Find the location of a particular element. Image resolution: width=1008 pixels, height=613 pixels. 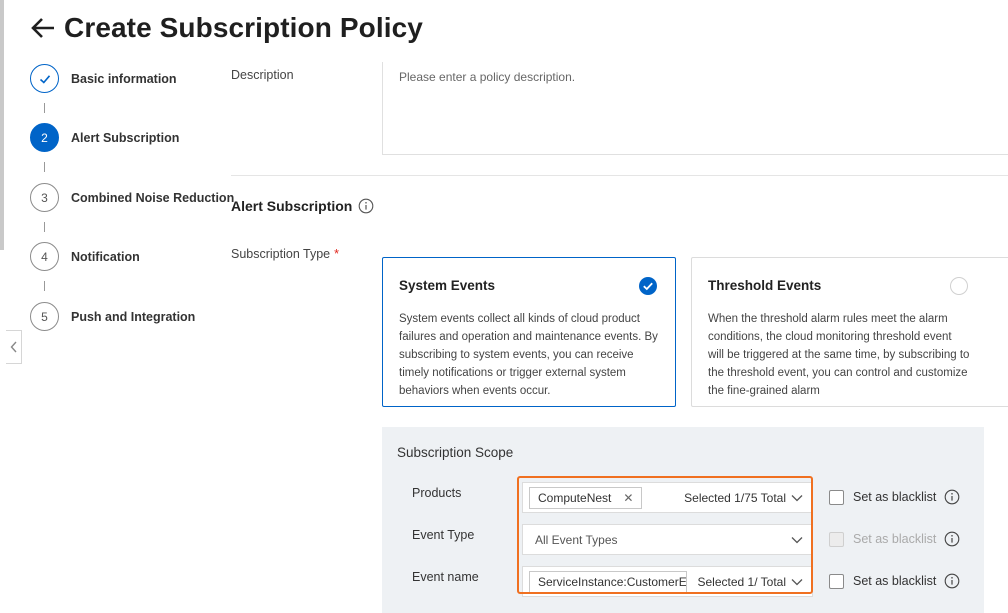

checkmark-icon is located at coordinates (44, 79).